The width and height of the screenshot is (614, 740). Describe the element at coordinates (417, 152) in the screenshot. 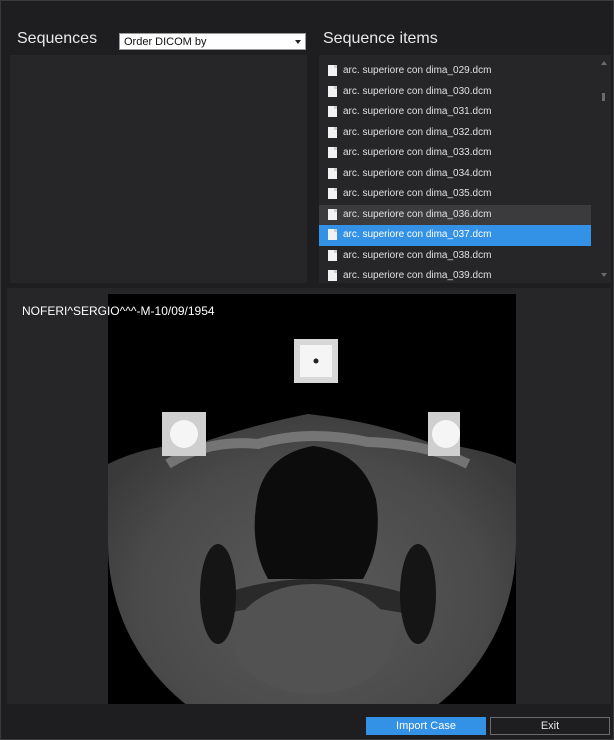

I see `sequence-item-label: arc. superiore con dima_033.dcm` at that location.